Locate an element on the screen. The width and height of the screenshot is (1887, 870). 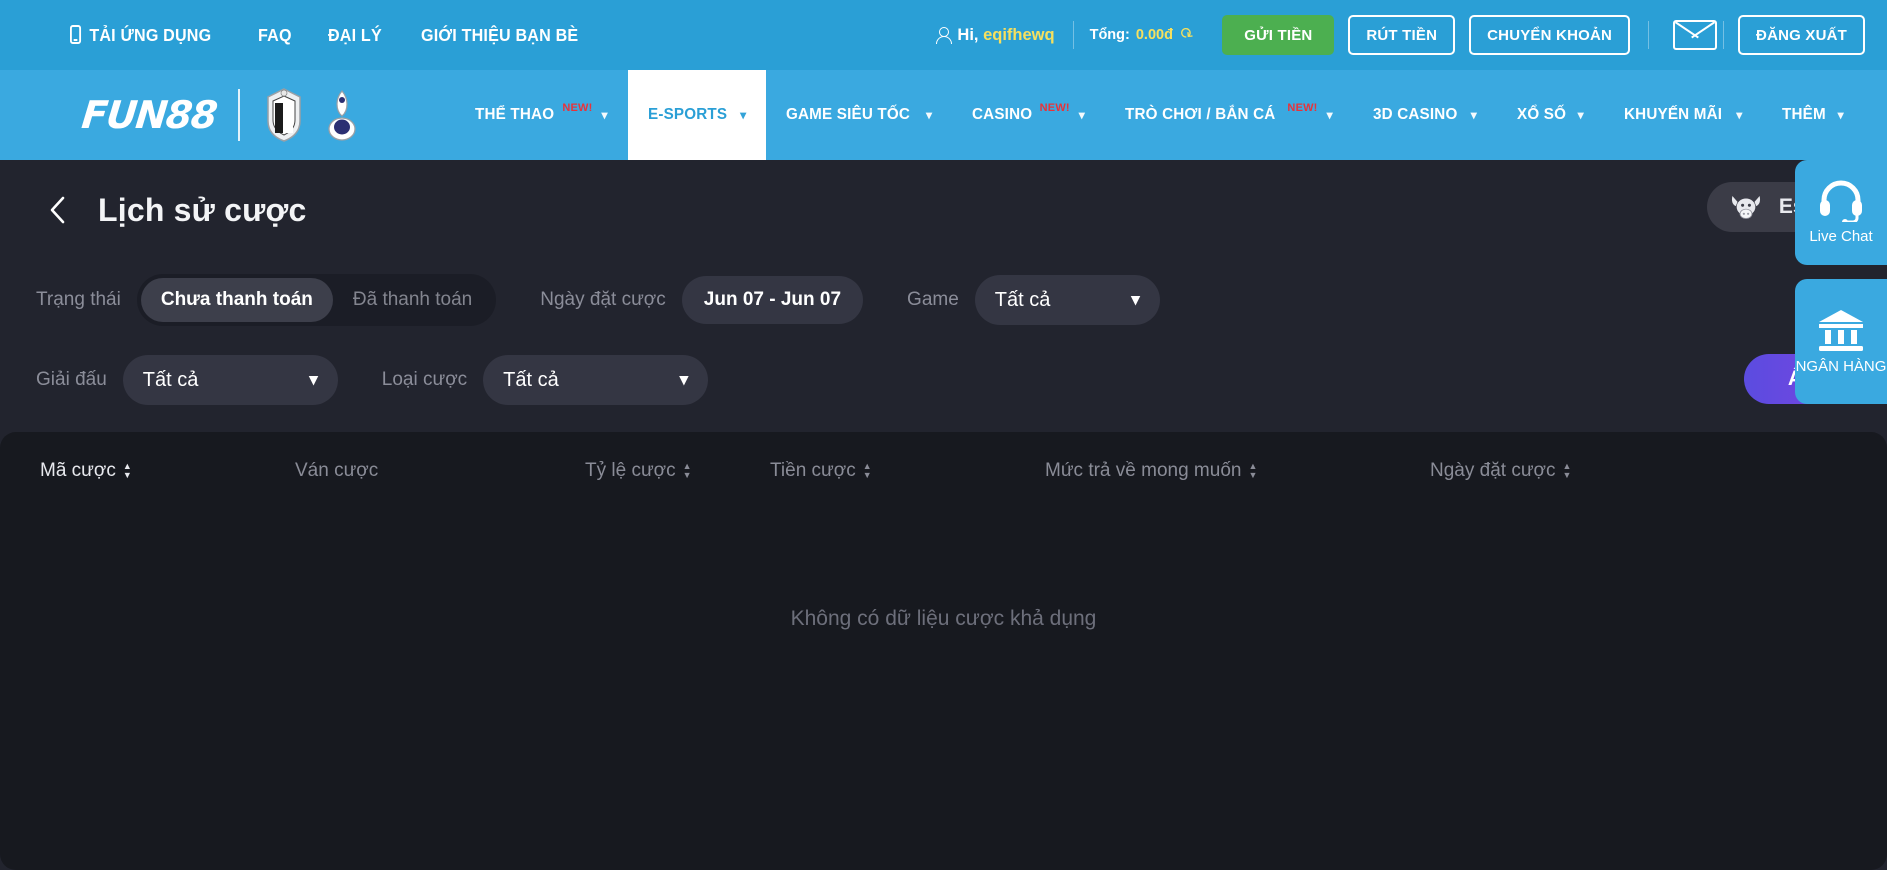
bank-widget: NGÂN HÀNG is located at coordinates (1841, 341).